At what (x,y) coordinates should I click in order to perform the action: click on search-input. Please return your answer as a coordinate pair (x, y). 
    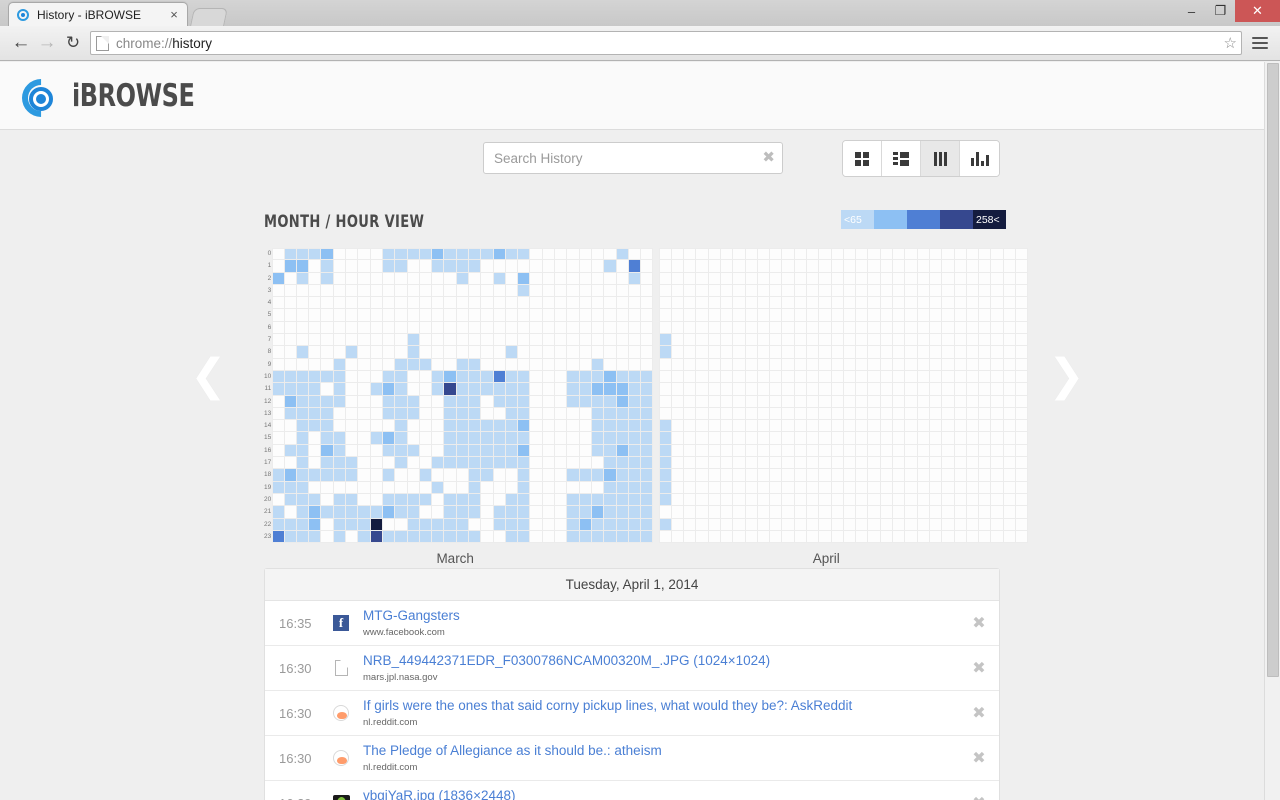
    Looking at the image, I should click on (633, 158).